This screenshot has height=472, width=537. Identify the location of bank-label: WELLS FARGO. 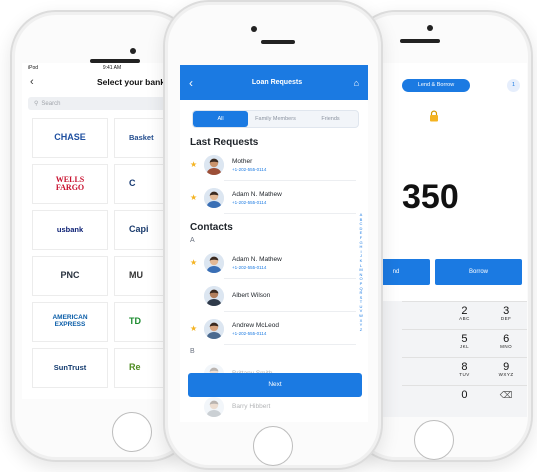
(70, 183).